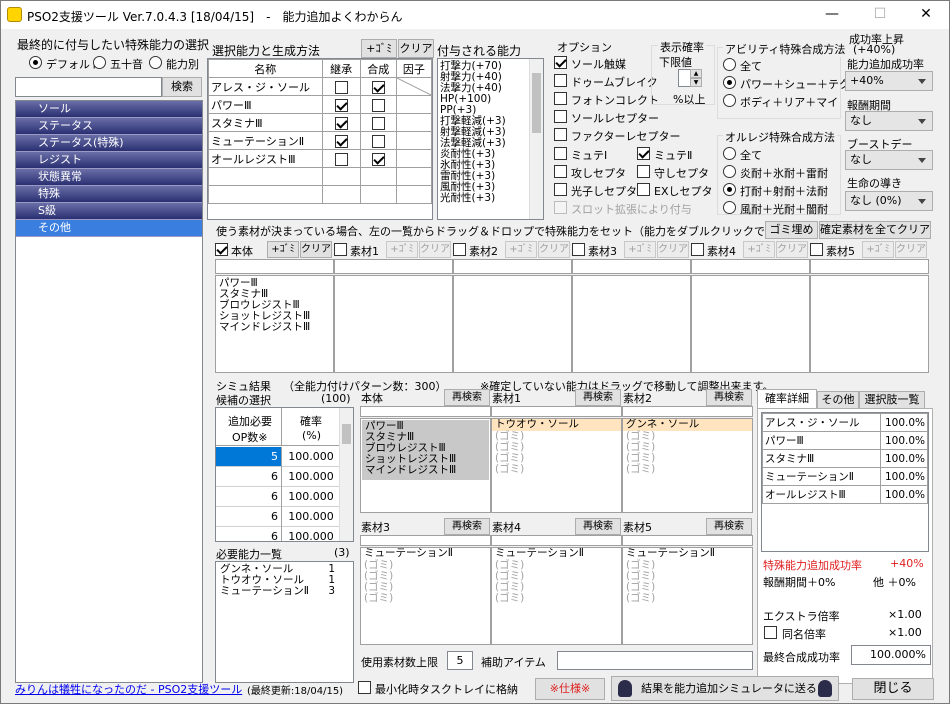  I want to click on category-item: 状態異常, so click(109, 177).